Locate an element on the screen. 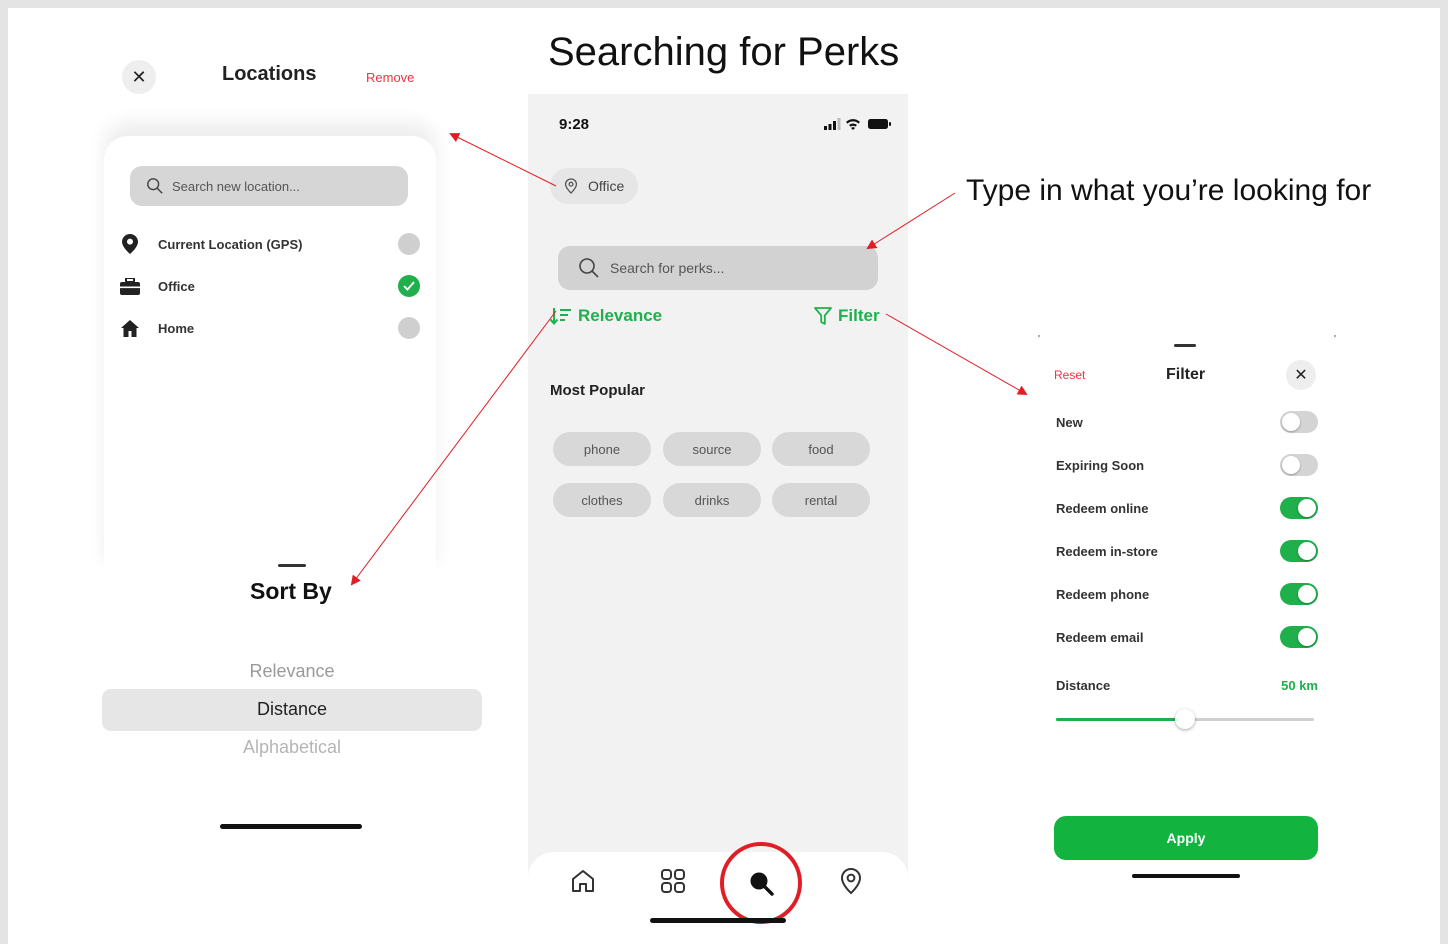  tab-home is located at coordinates (583, 881).